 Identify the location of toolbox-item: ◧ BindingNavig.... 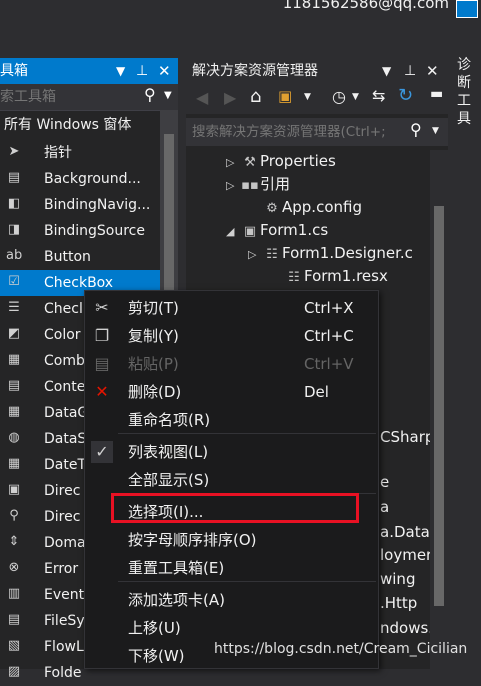
(80, 205).